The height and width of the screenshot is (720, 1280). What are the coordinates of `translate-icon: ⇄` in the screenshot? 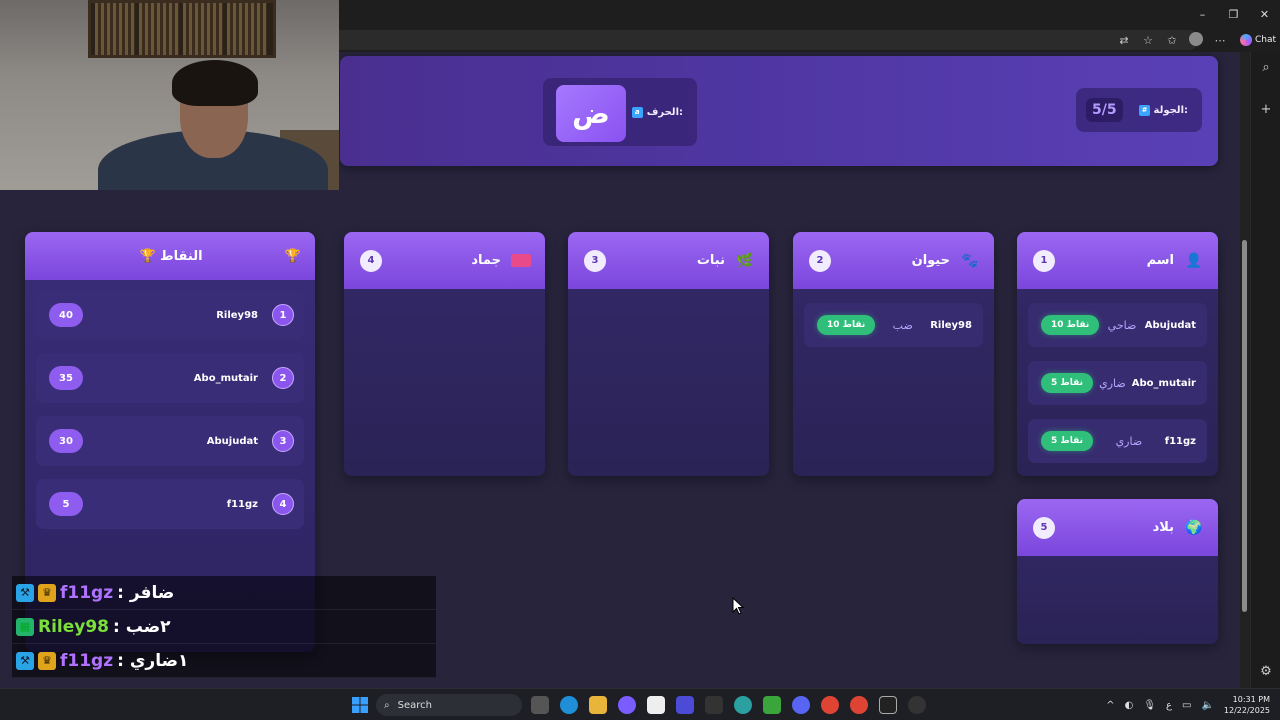 It's located at (1124, 40).